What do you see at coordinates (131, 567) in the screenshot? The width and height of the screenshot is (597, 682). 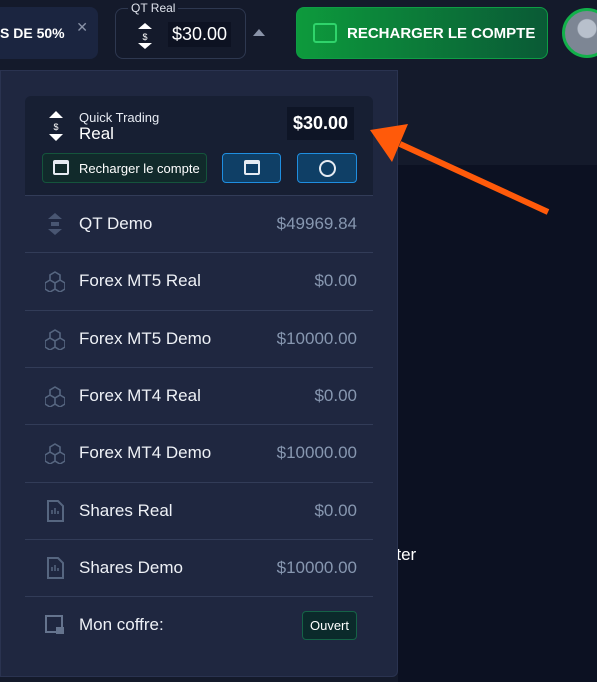 I see `account-name: Shares Demo` at bounding box center [131, 567].